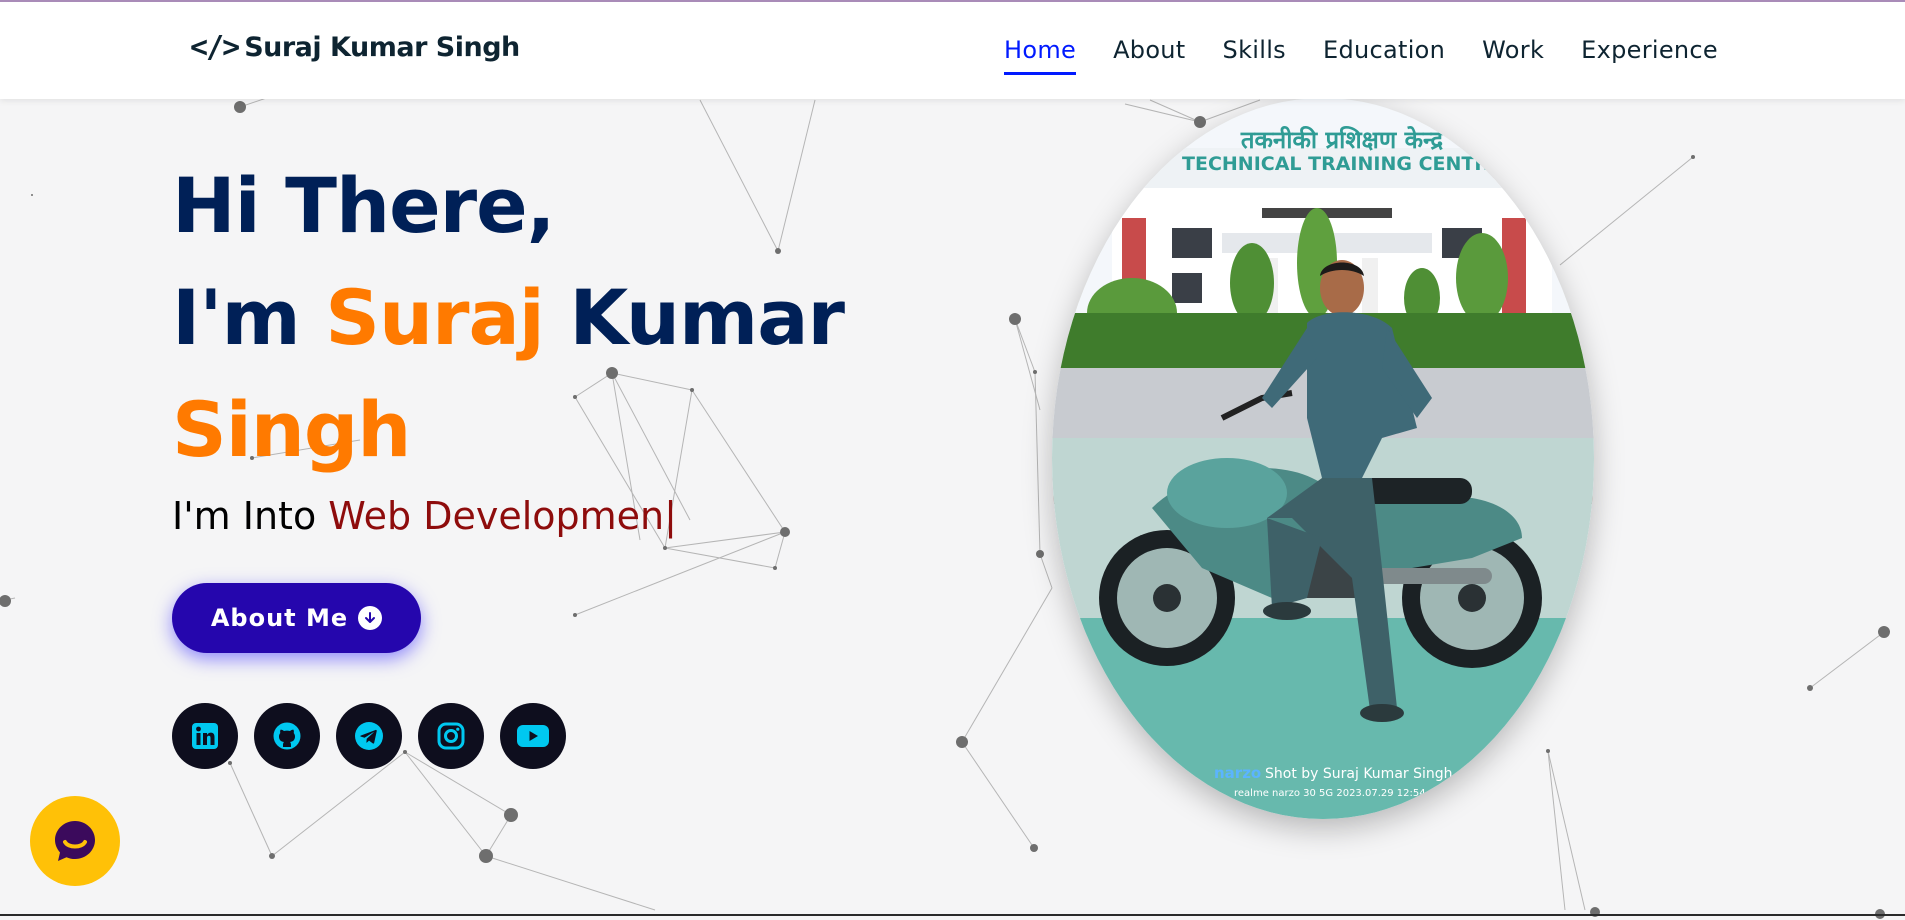 The height and width of the screenshot is (920, 1905). I want to click on photo-watermark-credit: Shot by Suraj Kumar Singh, so click(1359, 774).